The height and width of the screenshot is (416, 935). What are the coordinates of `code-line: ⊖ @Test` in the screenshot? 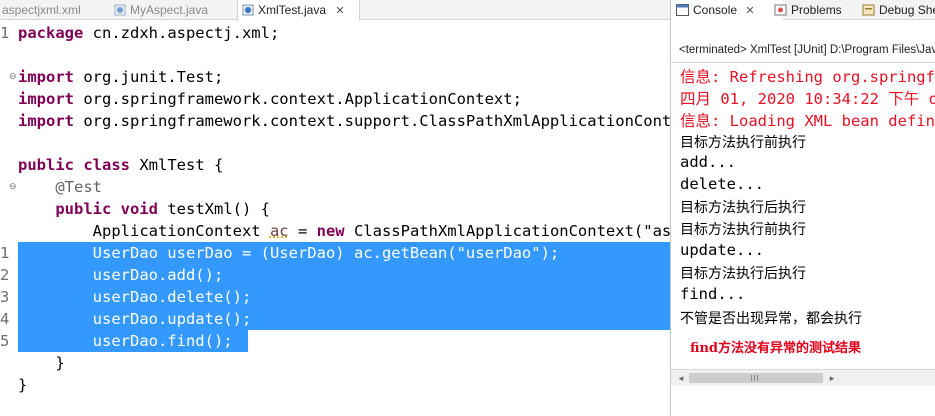 It's located at (335, 187).